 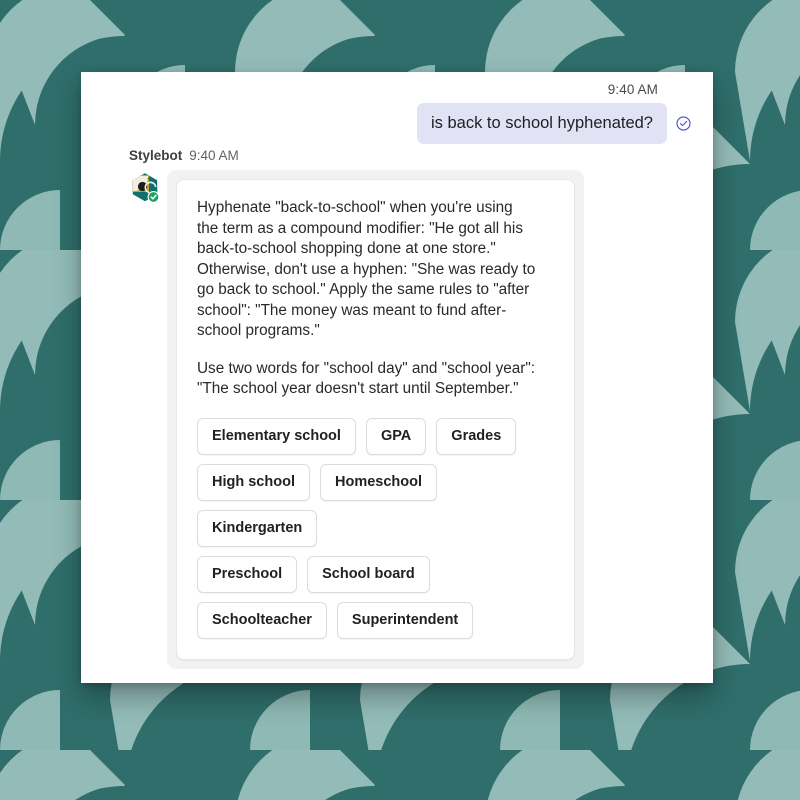 I want to click on suggestion-chip-row: Preschool School board, so click(x=375, y=574).